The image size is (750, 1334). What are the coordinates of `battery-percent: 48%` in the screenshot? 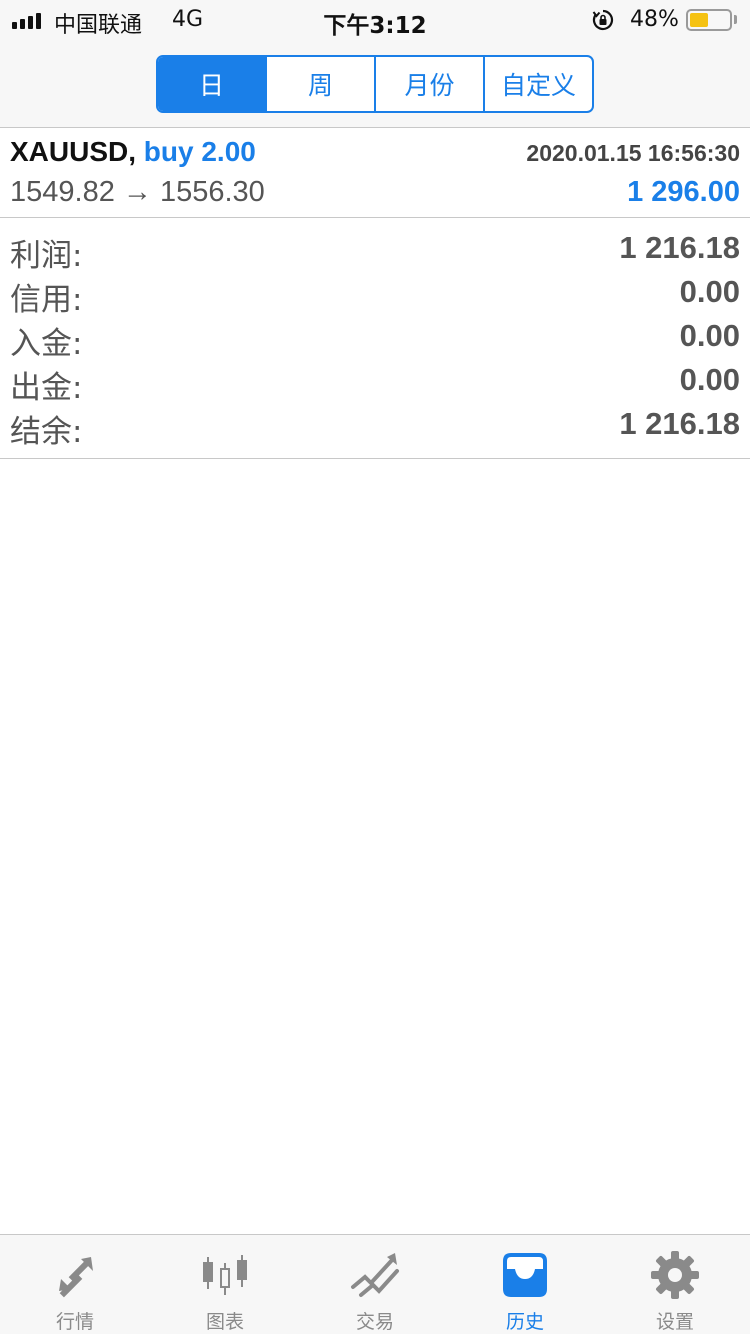 It's located at (654, 19).